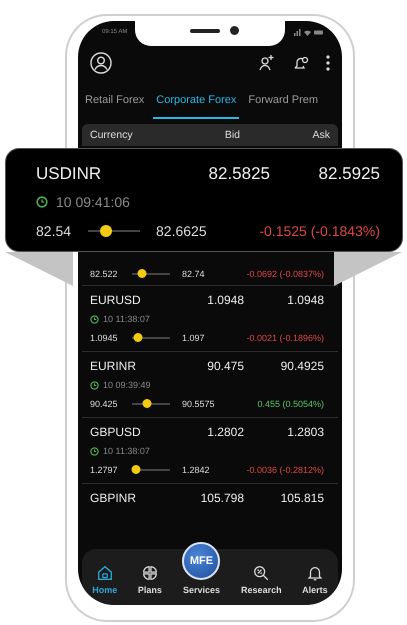  I want to click on home-icon, so click(105, 573).